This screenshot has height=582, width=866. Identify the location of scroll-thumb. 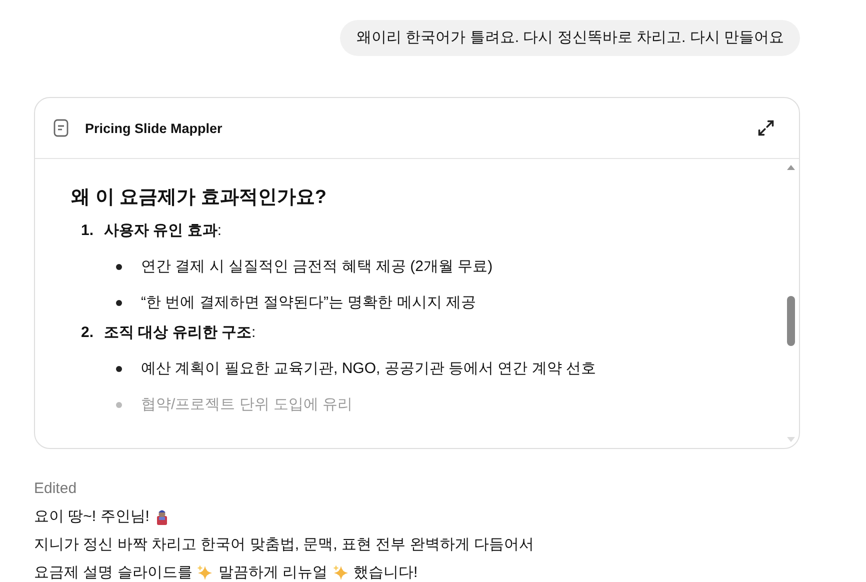
(791, 321).